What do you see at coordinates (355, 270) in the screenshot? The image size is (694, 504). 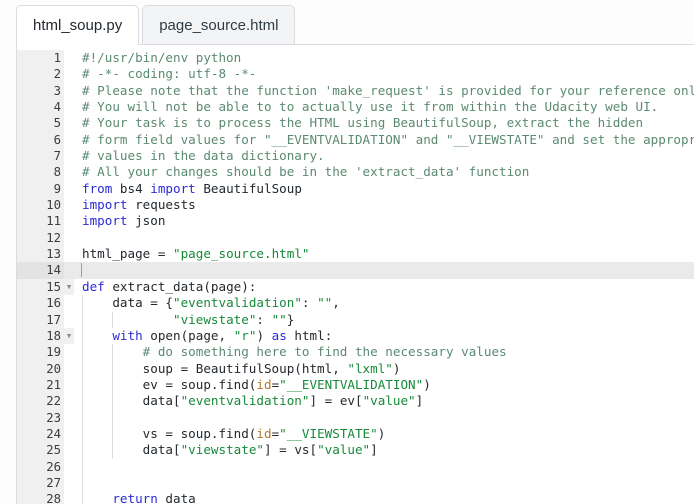 I see `code-line: 14` at bounding box center [355, 270].